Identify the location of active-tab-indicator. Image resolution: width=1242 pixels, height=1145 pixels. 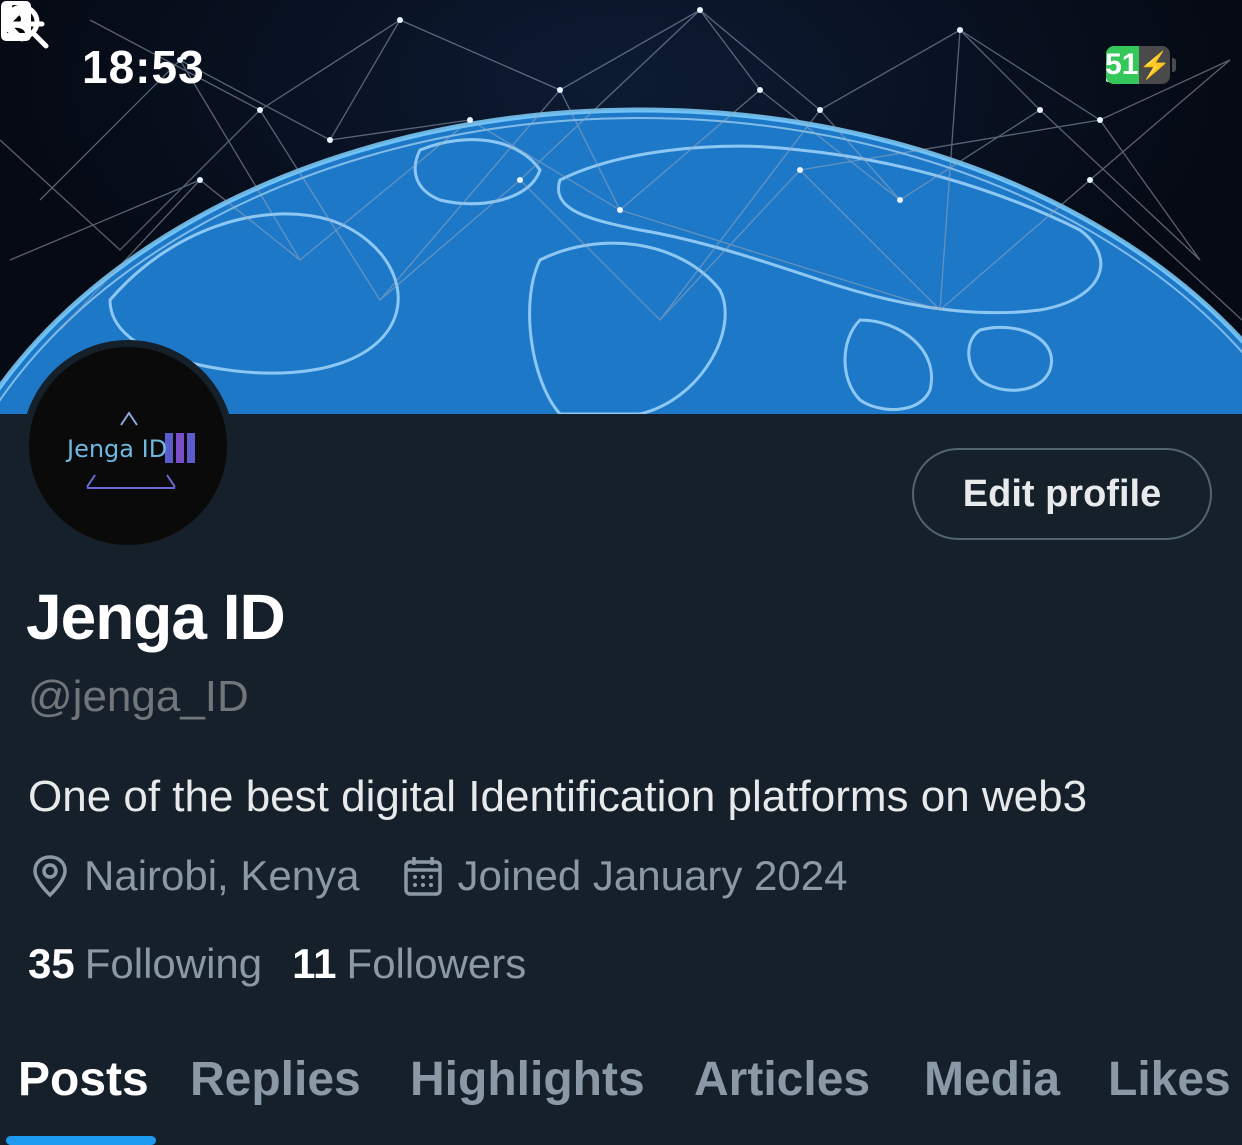
(81, 1140).